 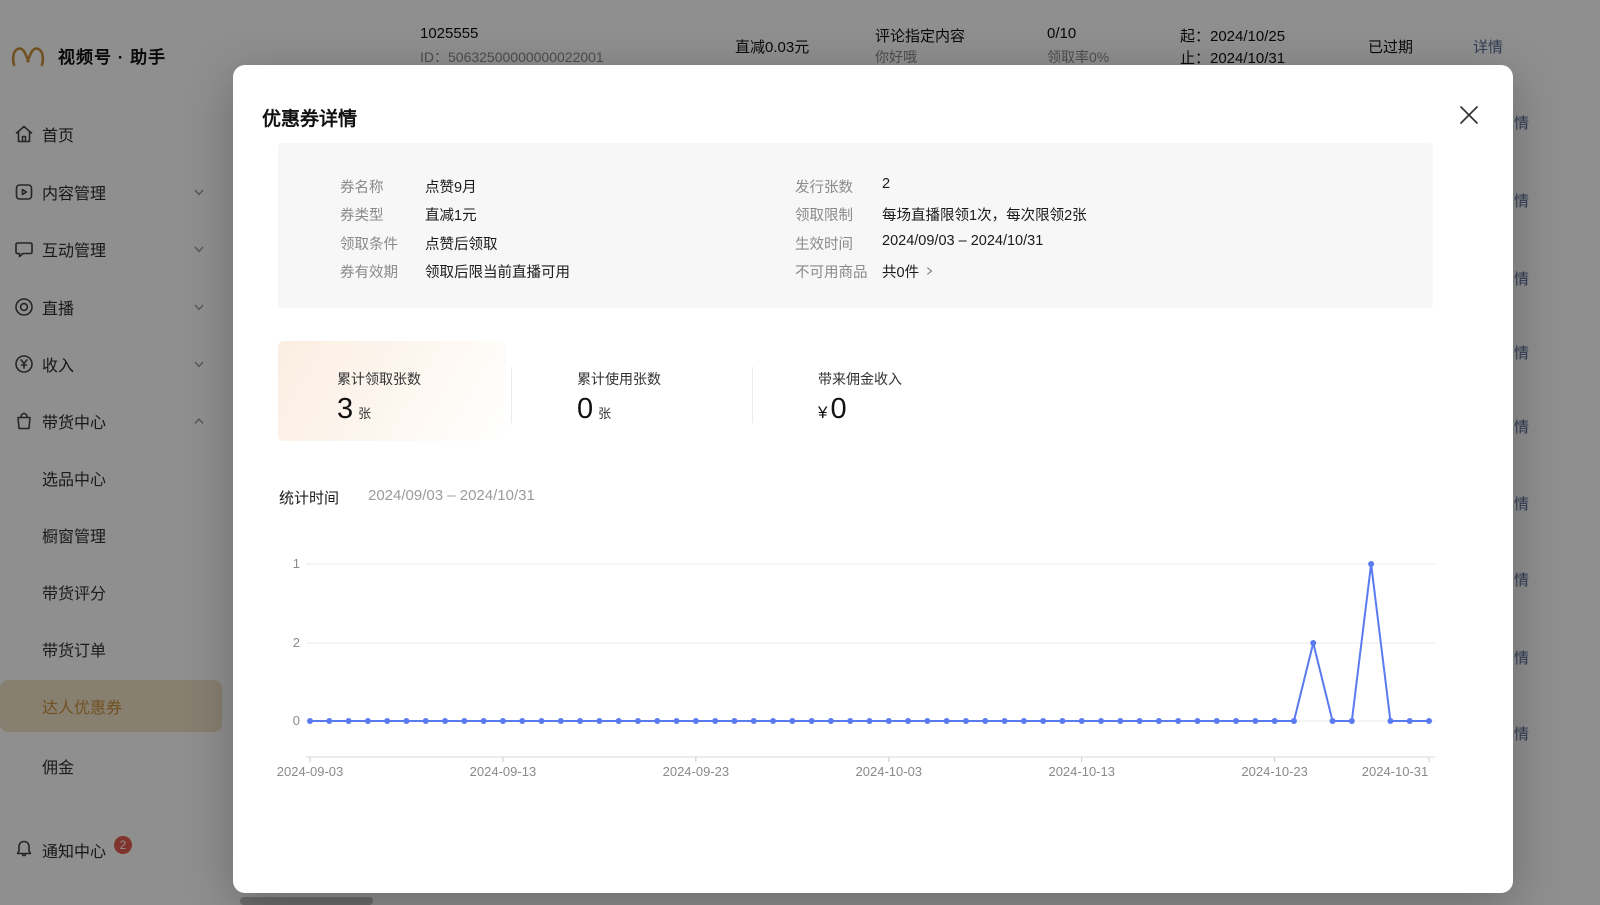 What do you see at coordinates (310, 771) in the screenshot?
I see `x-tick-label: 2024-09-03` at bounding box center [310, 771].